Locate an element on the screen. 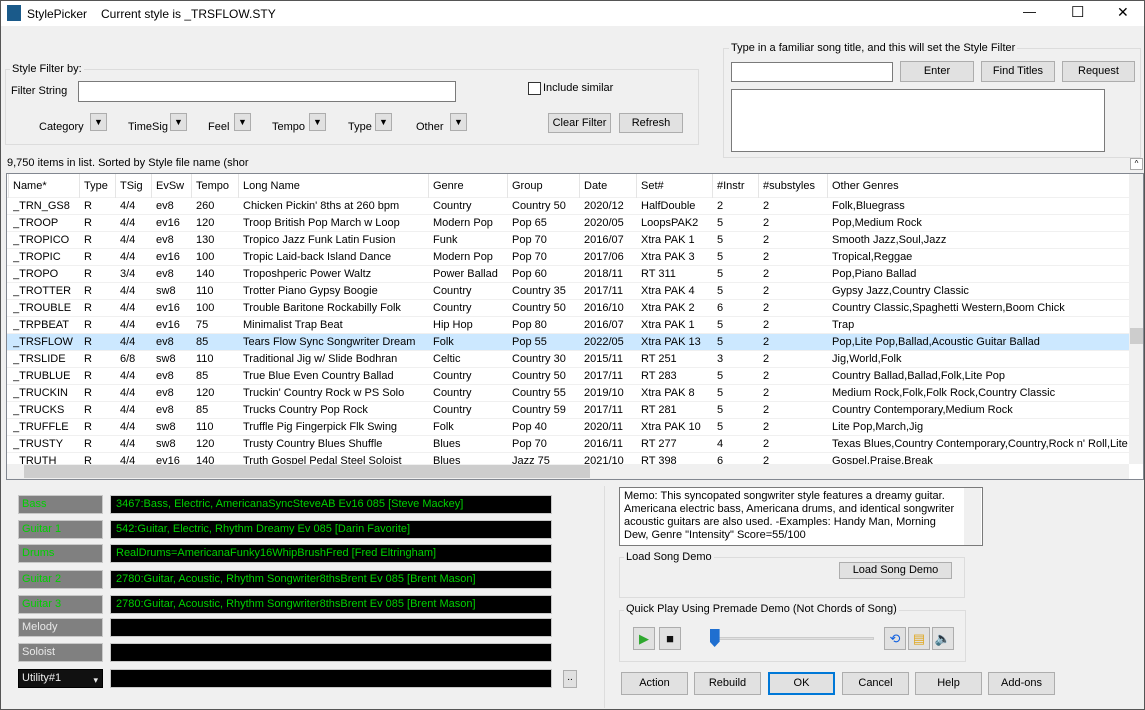 This screenshot has width=1145, height=710. table-cell: 6/8 is located at coordinates (128, 359).